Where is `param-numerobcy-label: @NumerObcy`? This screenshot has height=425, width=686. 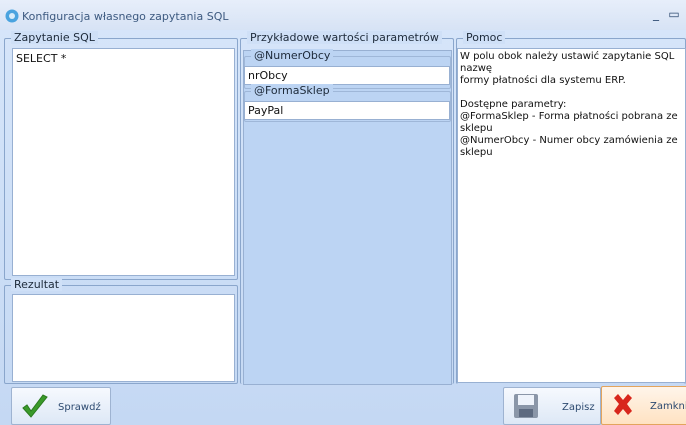 param-numerobcy-label: @NumerObcy is located at coordinates (292, 55).